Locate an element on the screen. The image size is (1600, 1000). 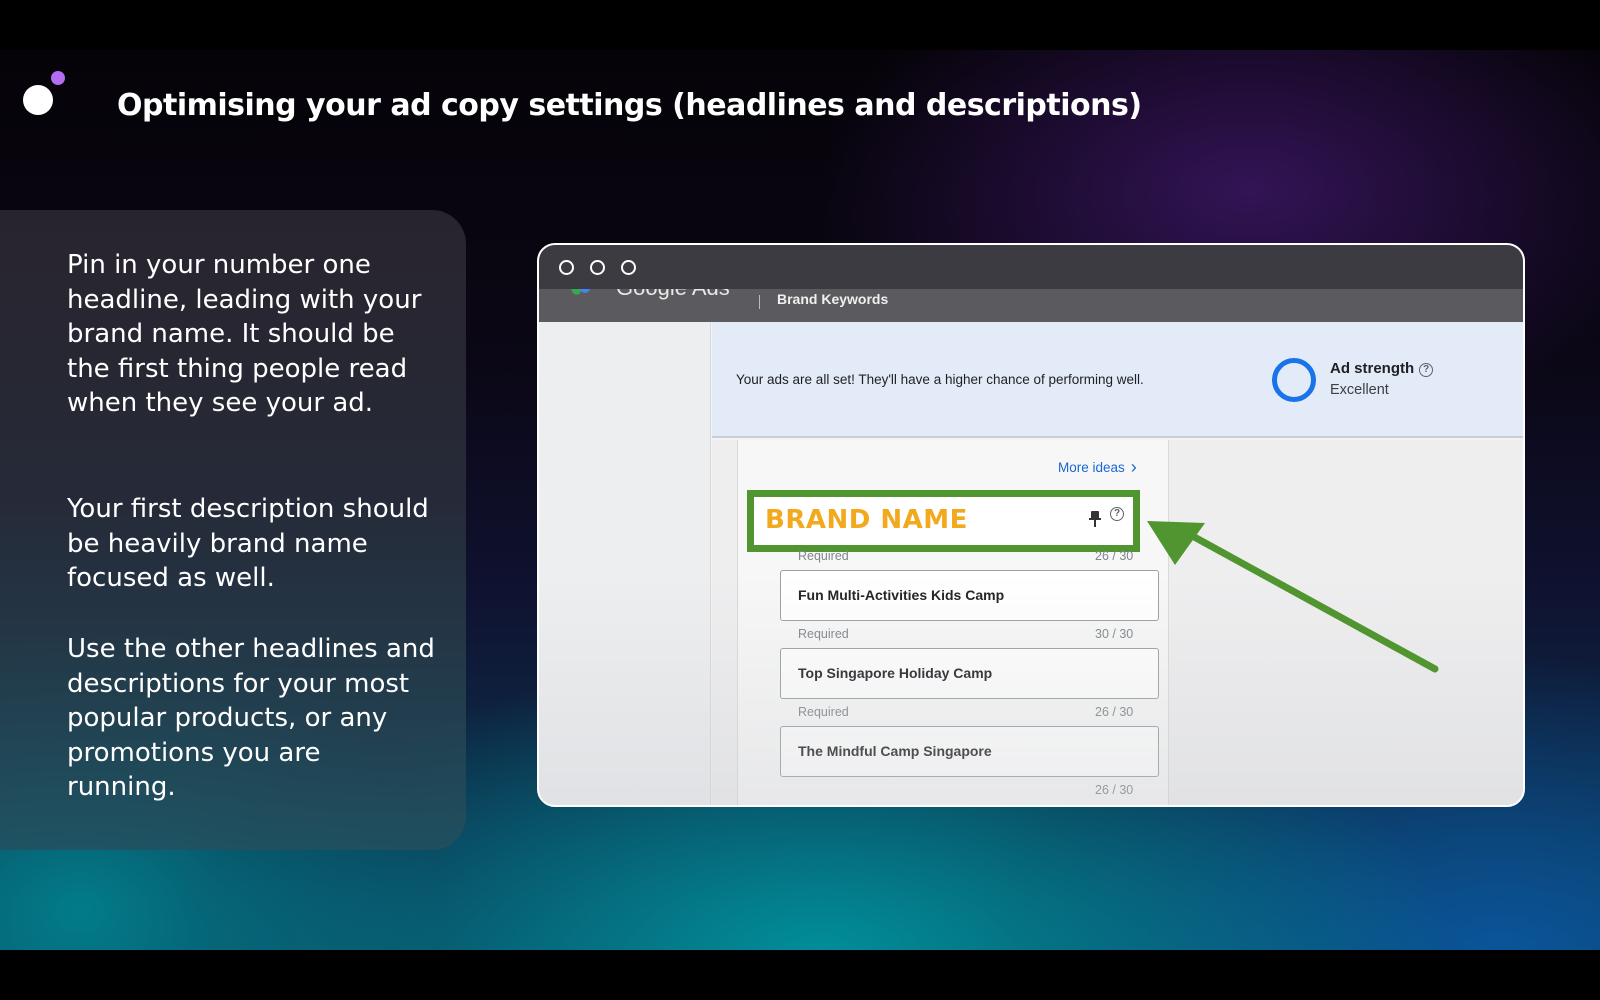
headline-3-required: Required is located at coordinates (823, 712).